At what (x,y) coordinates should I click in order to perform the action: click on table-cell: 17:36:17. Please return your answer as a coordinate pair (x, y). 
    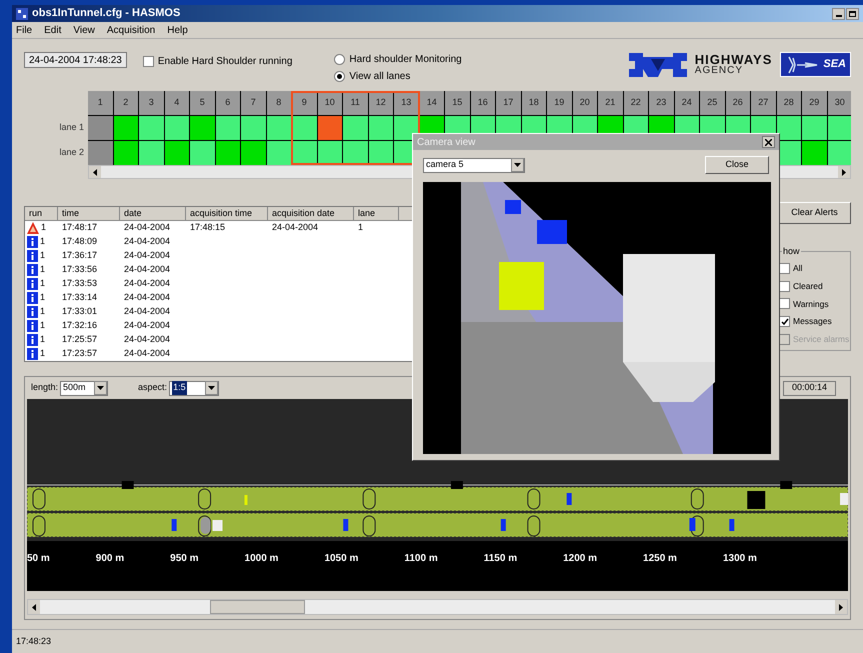
    Looking at the image, I should click on (80, 255).